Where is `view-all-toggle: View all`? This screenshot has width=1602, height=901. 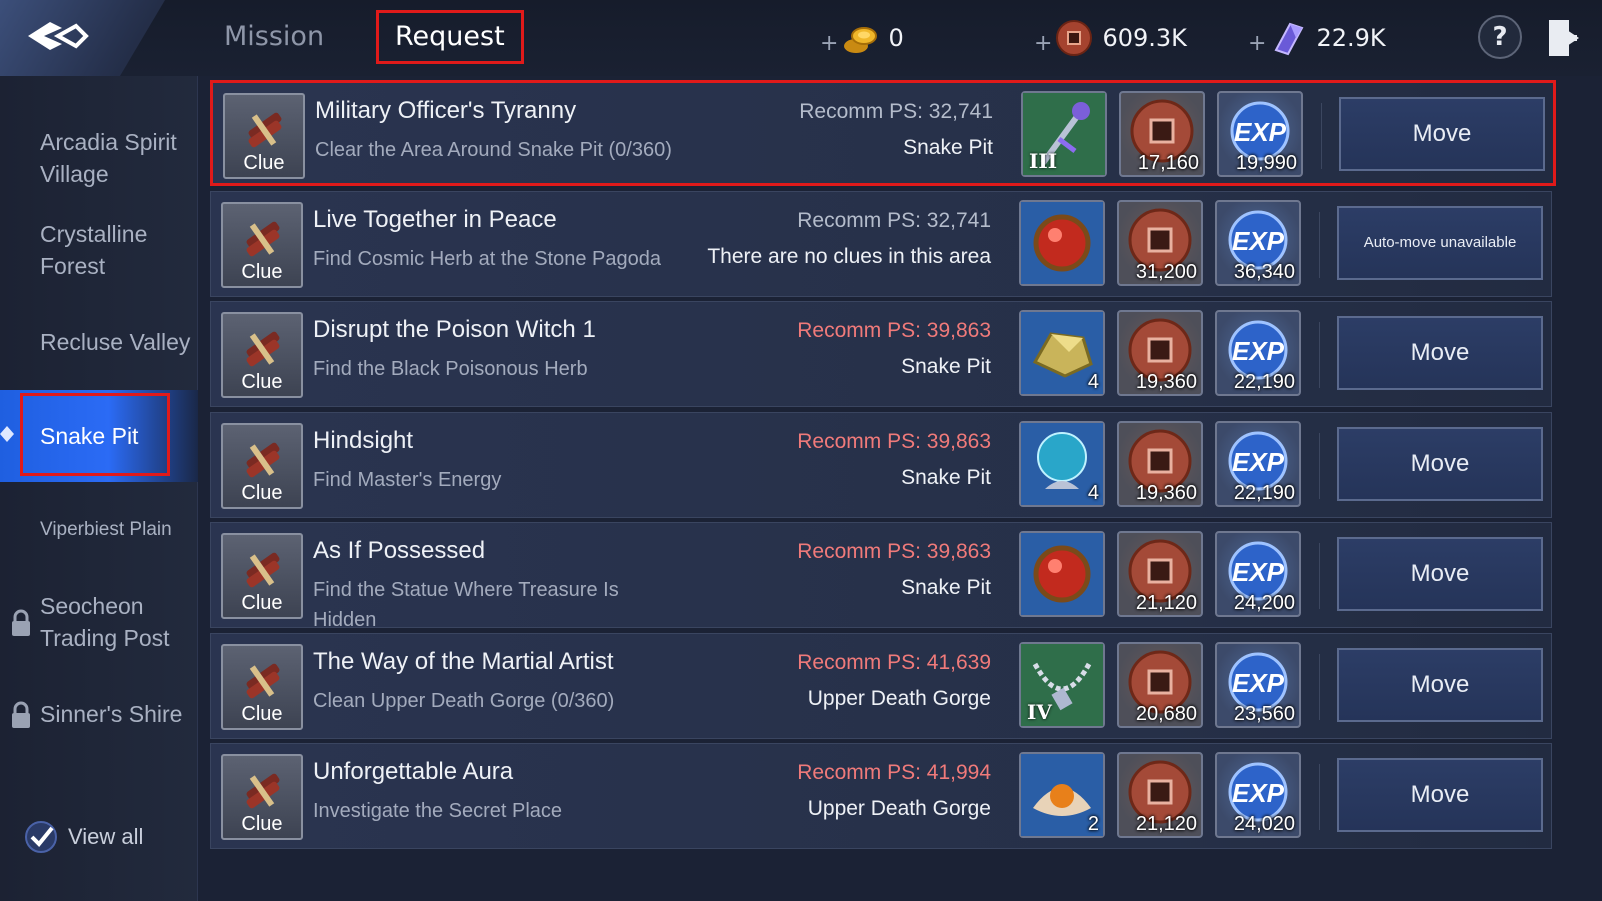 view-all-toggle: View all is located at coordinates (83, 837).